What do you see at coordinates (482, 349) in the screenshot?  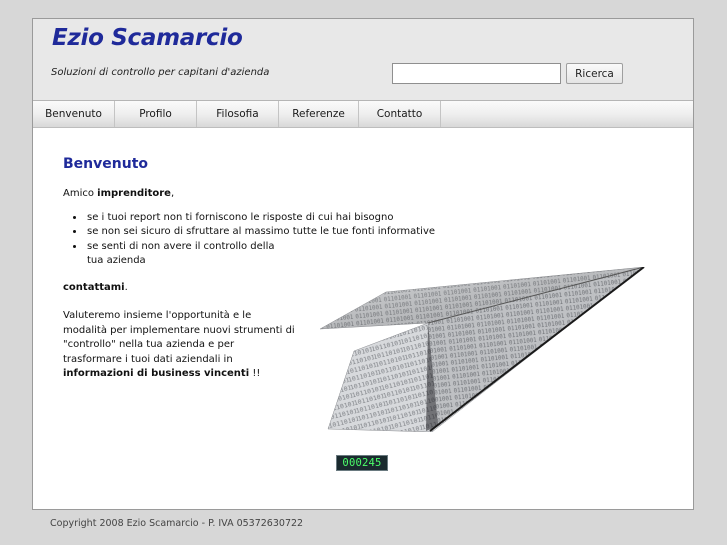 I see `paper-airplane-image: 10110101 01101001` at bounding box center [482, 349].